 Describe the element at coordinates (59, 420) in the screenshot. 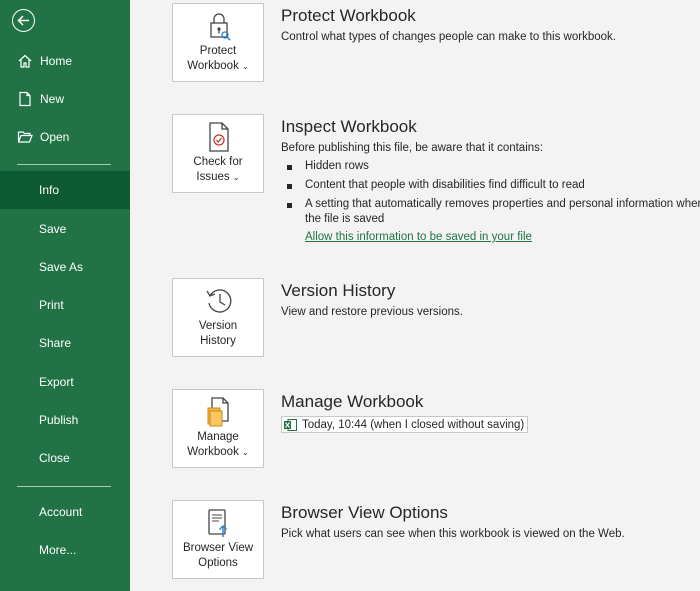

I see `nav-publish-label: Publish` at that location.